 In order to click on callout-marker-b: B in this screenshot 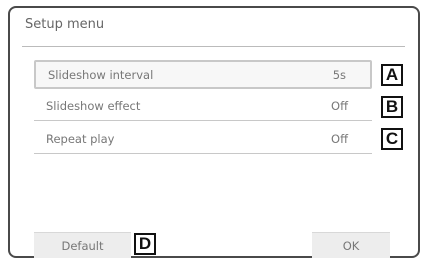, I will do `click(392, 107)`.